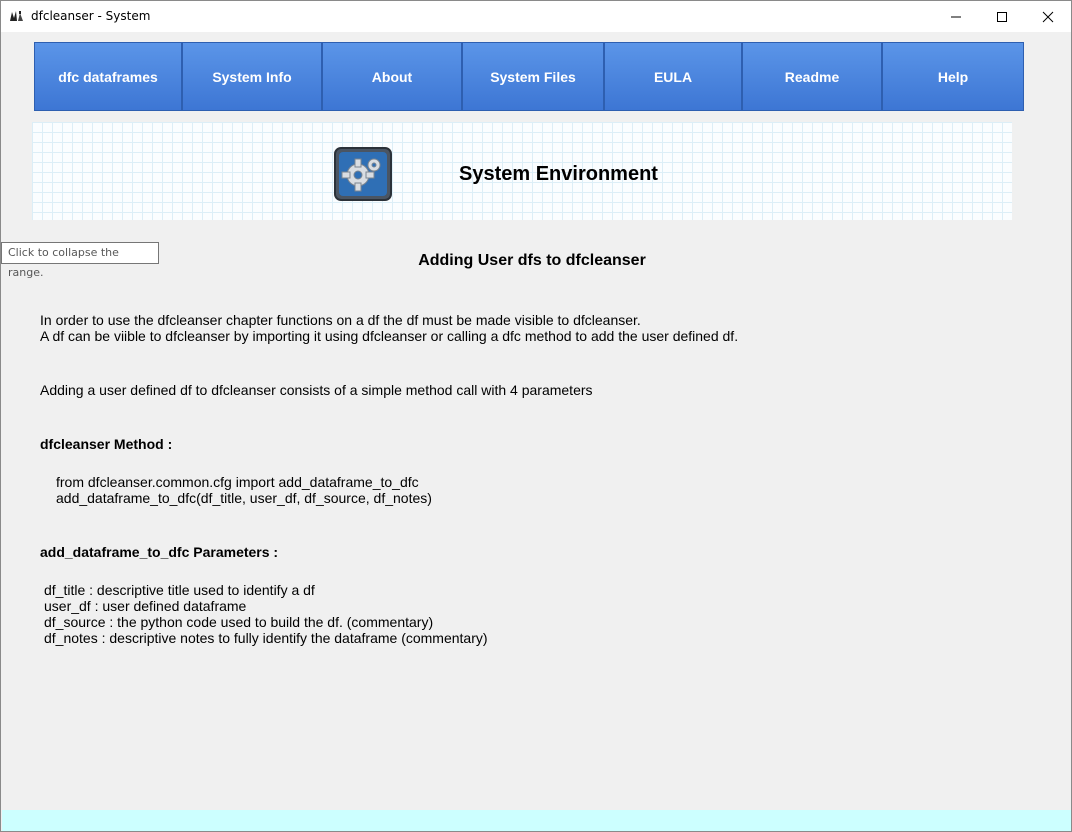 The height and width of the screenshot is (832, 1072). Describe the element at coordinates (363, 174) in the screenshot. I see `gear-icon` at that location.